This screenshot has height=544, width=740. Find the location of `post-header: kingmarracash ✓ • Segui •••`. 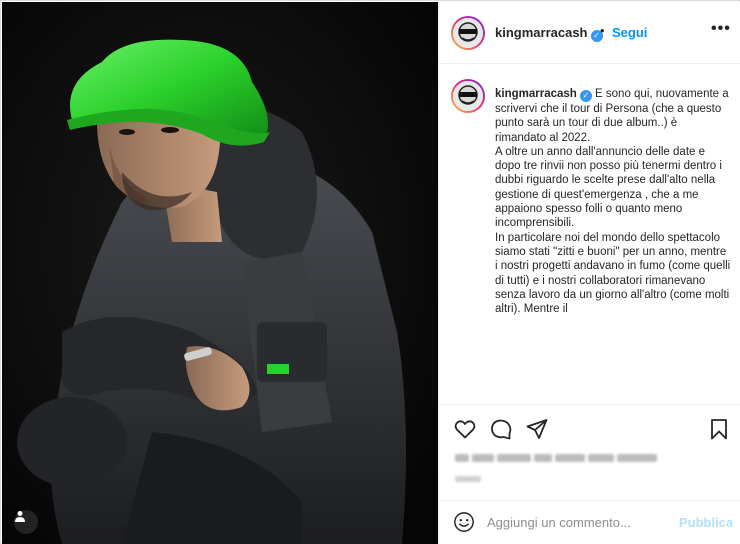

post-header: kingmarracash ✓ • Segui ••• is located at coordinates (589, 33).